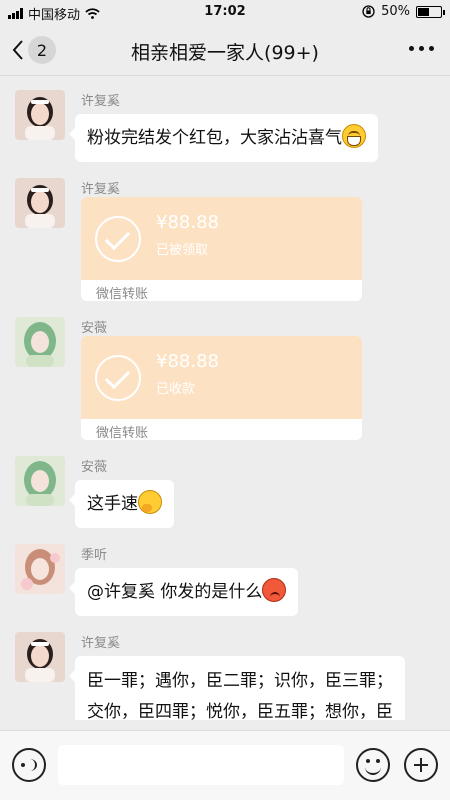  I want to click on message-bubble: 粉妆完结发个红包，大家沾沾喜气, so click(223, 138).